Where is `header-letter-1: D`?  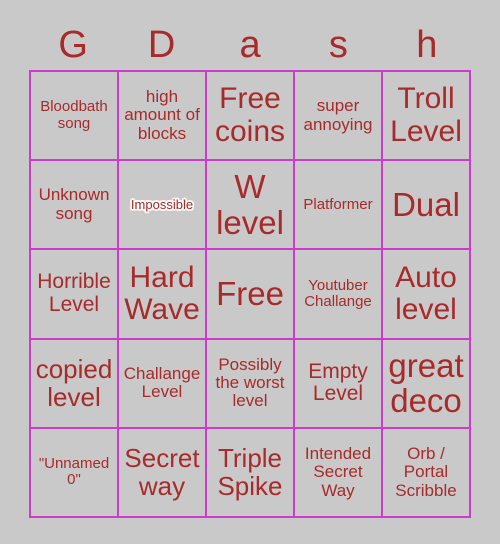 header-letter-1: D is located at coordinates (161, 45).